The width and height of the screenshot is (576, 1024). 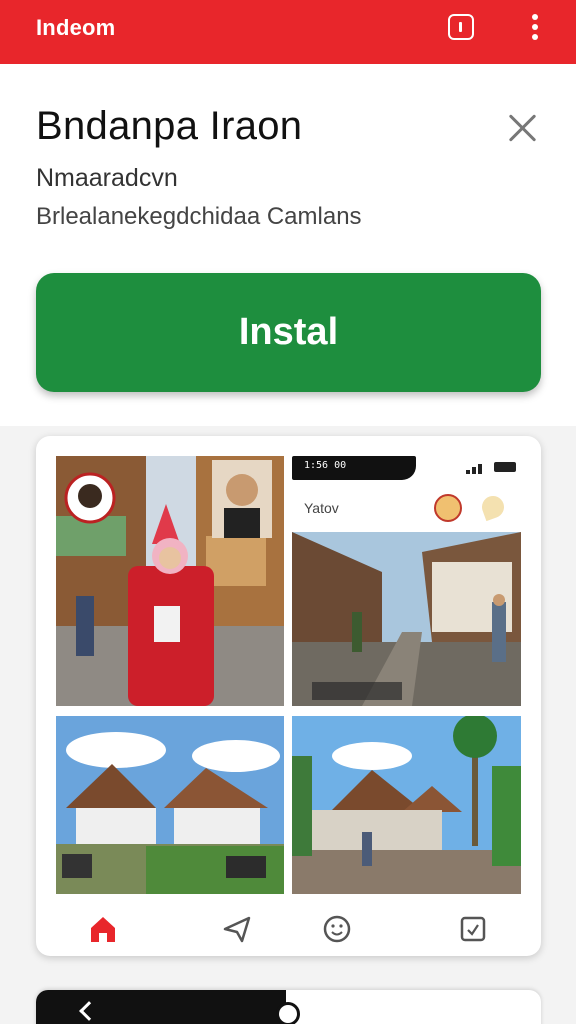 I want to click on app-category: Brlealanekegdchidaa Camlans, so click(x=199, y=216).